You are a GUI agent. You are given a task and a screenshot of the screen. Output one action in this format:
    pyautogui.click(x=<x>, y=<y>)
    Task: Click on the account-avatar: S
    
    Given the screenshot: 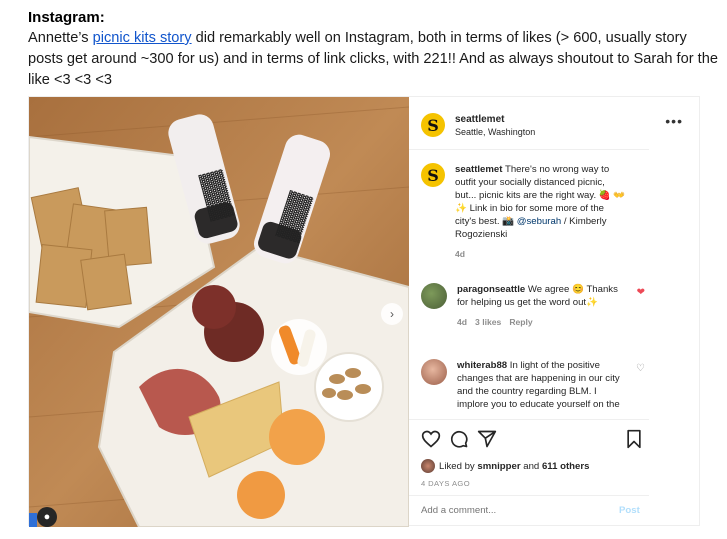 What is the action you would take?
    pyautogui.click(x=433, y=125)
    